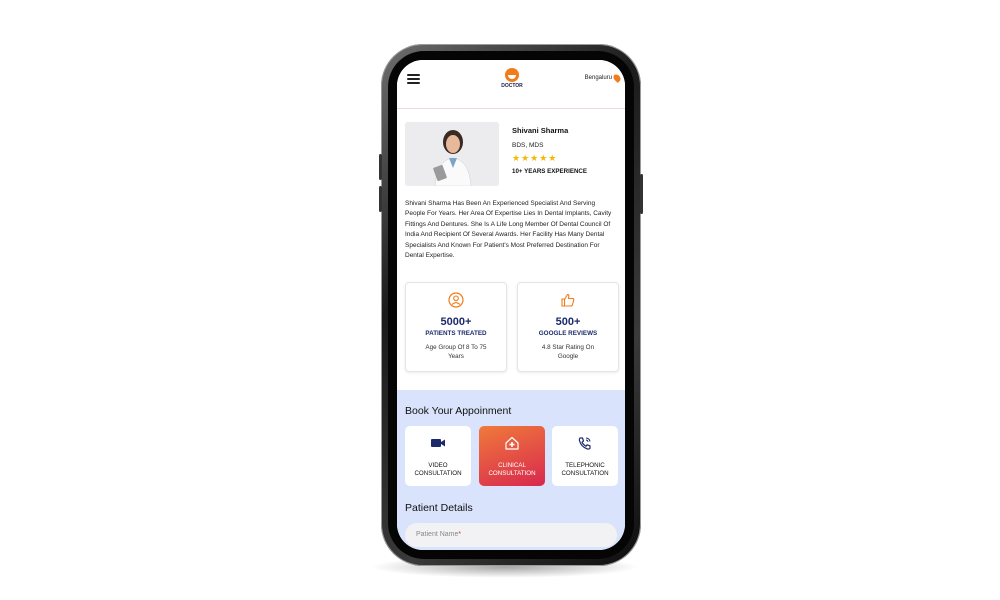 The width and height of the screenshot is (1000, 600). What do you see at coordinates (456, 352) in the screenshot?
I see `stat-subtext: Age Group Of 8 To 75 Years` at bounding box center [456, 352].